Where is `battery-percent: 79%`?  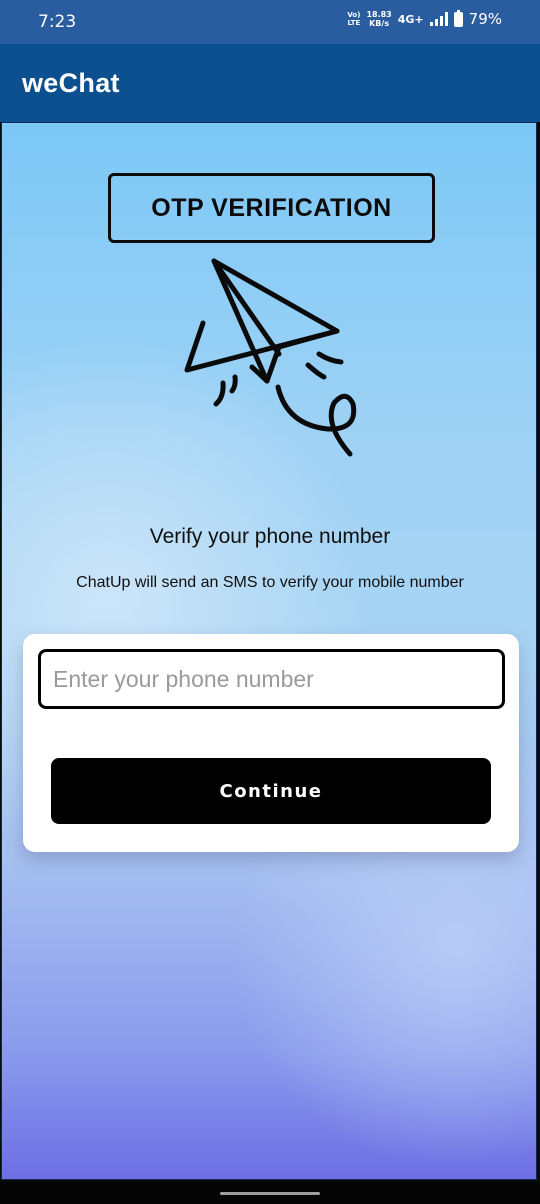 battery-percent: 79% is located at coordinates (485, 19).